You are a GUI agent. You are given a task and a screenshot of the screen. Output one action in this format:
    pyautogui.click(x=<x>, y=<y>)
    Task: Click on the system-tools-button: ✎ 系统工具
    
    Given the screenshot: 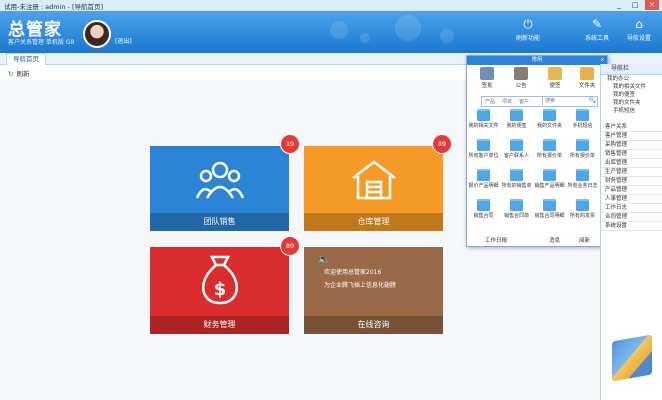 What is the action you would take?
    pyautogui.click(x=597, y=29)
    